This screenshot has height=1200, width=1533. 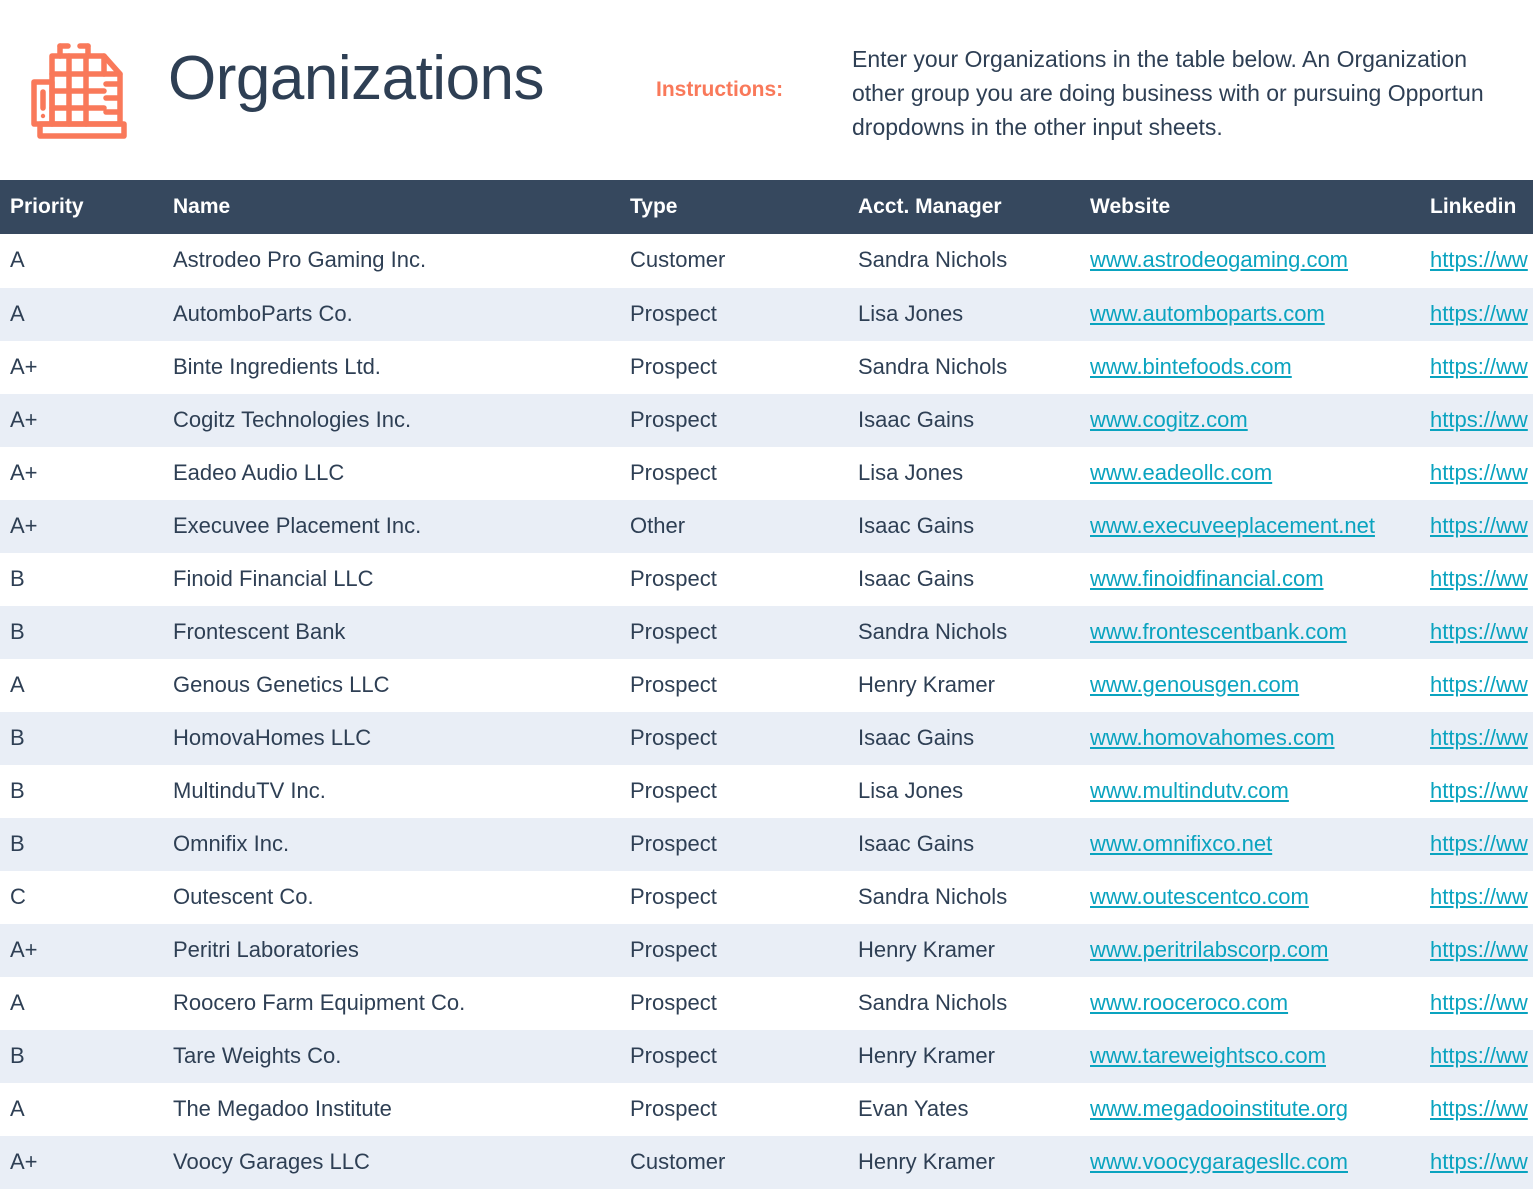 What do you see at coordinates (391, 632) in the screenshot?
I see `cell-name: Frontescent Bank` at bounding box center [391, 632].